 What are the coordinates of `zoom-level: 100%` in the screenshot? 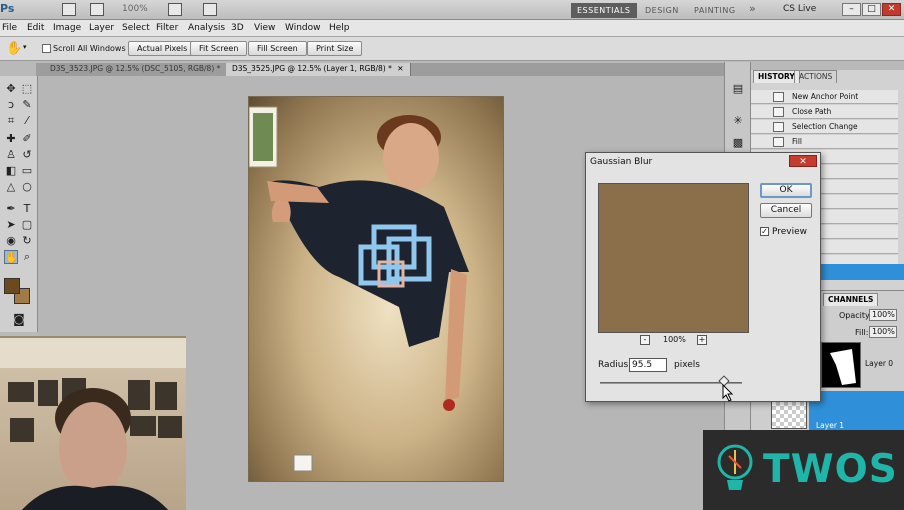 It's located at (135, 9).